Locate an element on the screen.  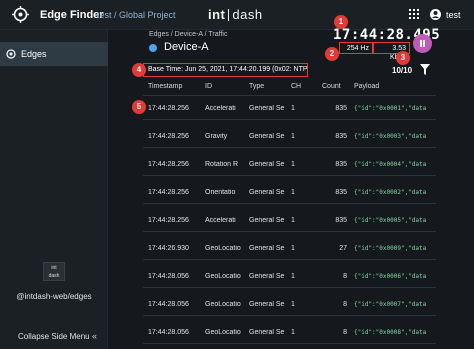
app-title: Edge Finder is located at coordinates (72, 15).